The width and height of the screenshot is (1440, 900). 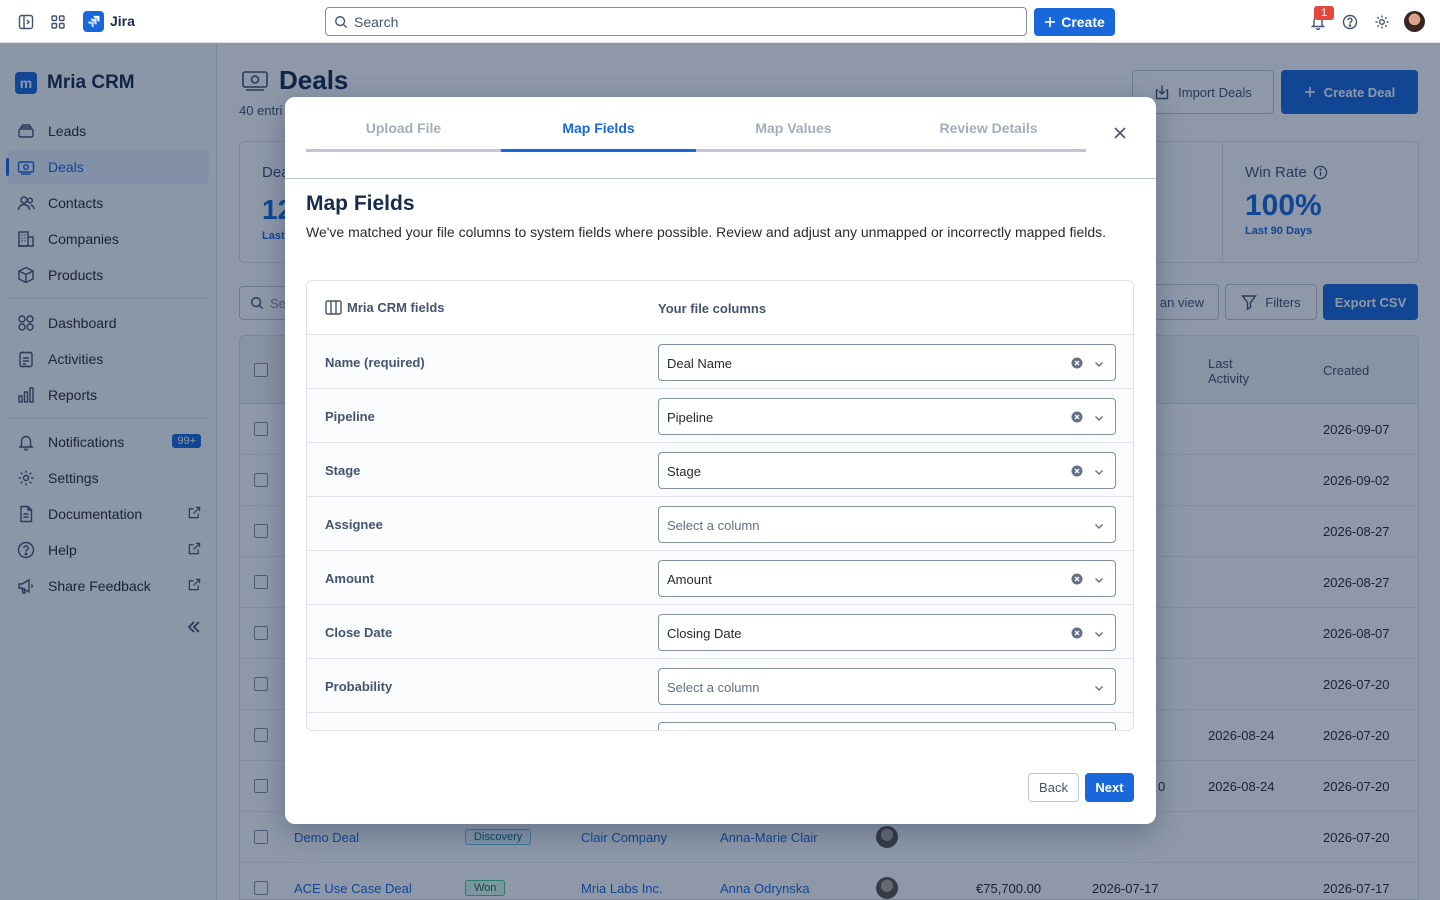 What do you see at coordinates (793, 124) in the screenshot?
I see `step-map-values: Map Values` at bounding box center [793, 124].